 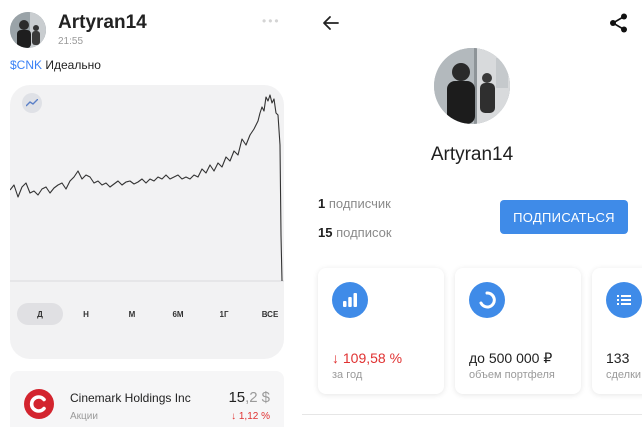 I want to click on chart-type-toggle, so click(x=32, y=103).